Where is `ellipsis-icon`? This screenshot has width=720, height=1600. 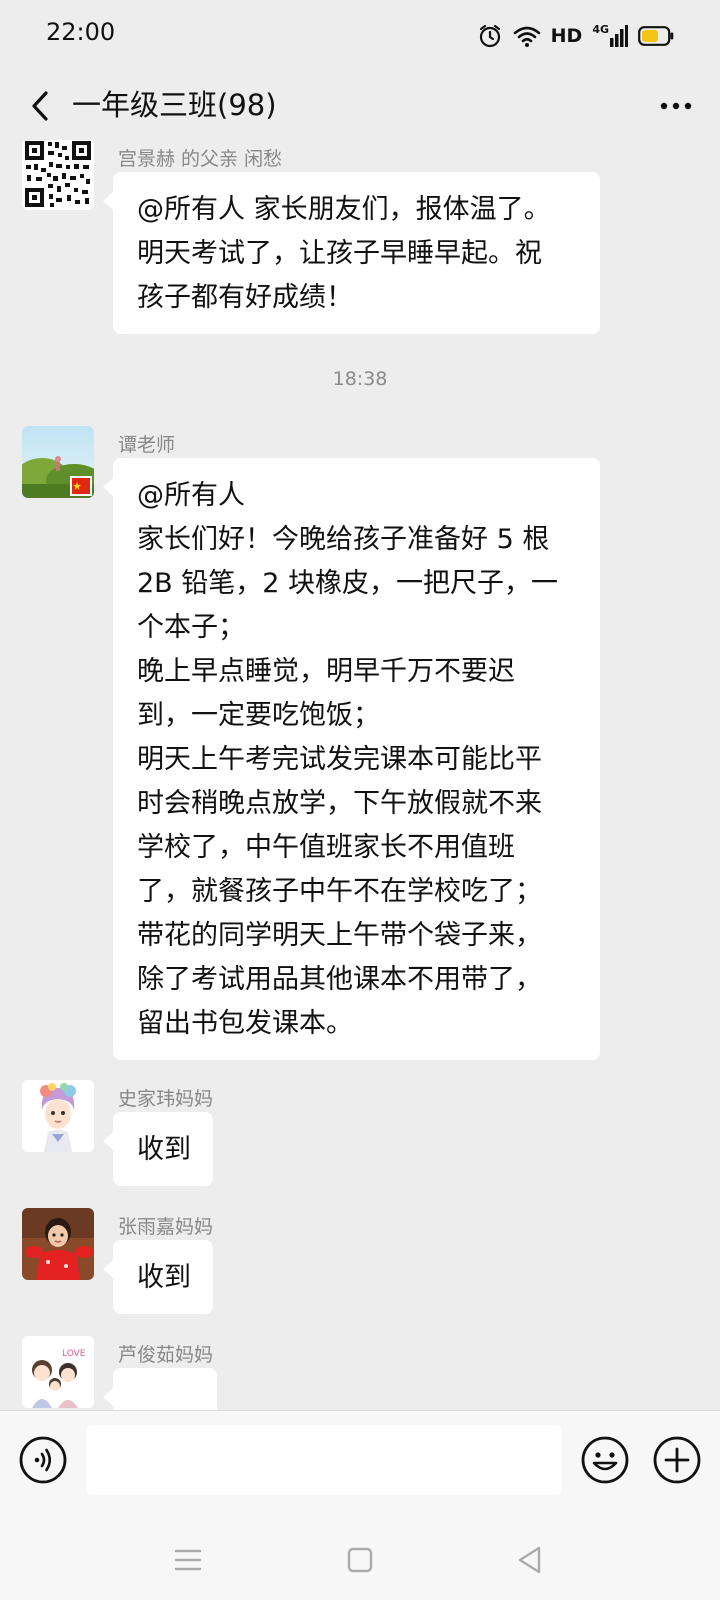 ellipsis-icon is located at coordinates (676, 106).